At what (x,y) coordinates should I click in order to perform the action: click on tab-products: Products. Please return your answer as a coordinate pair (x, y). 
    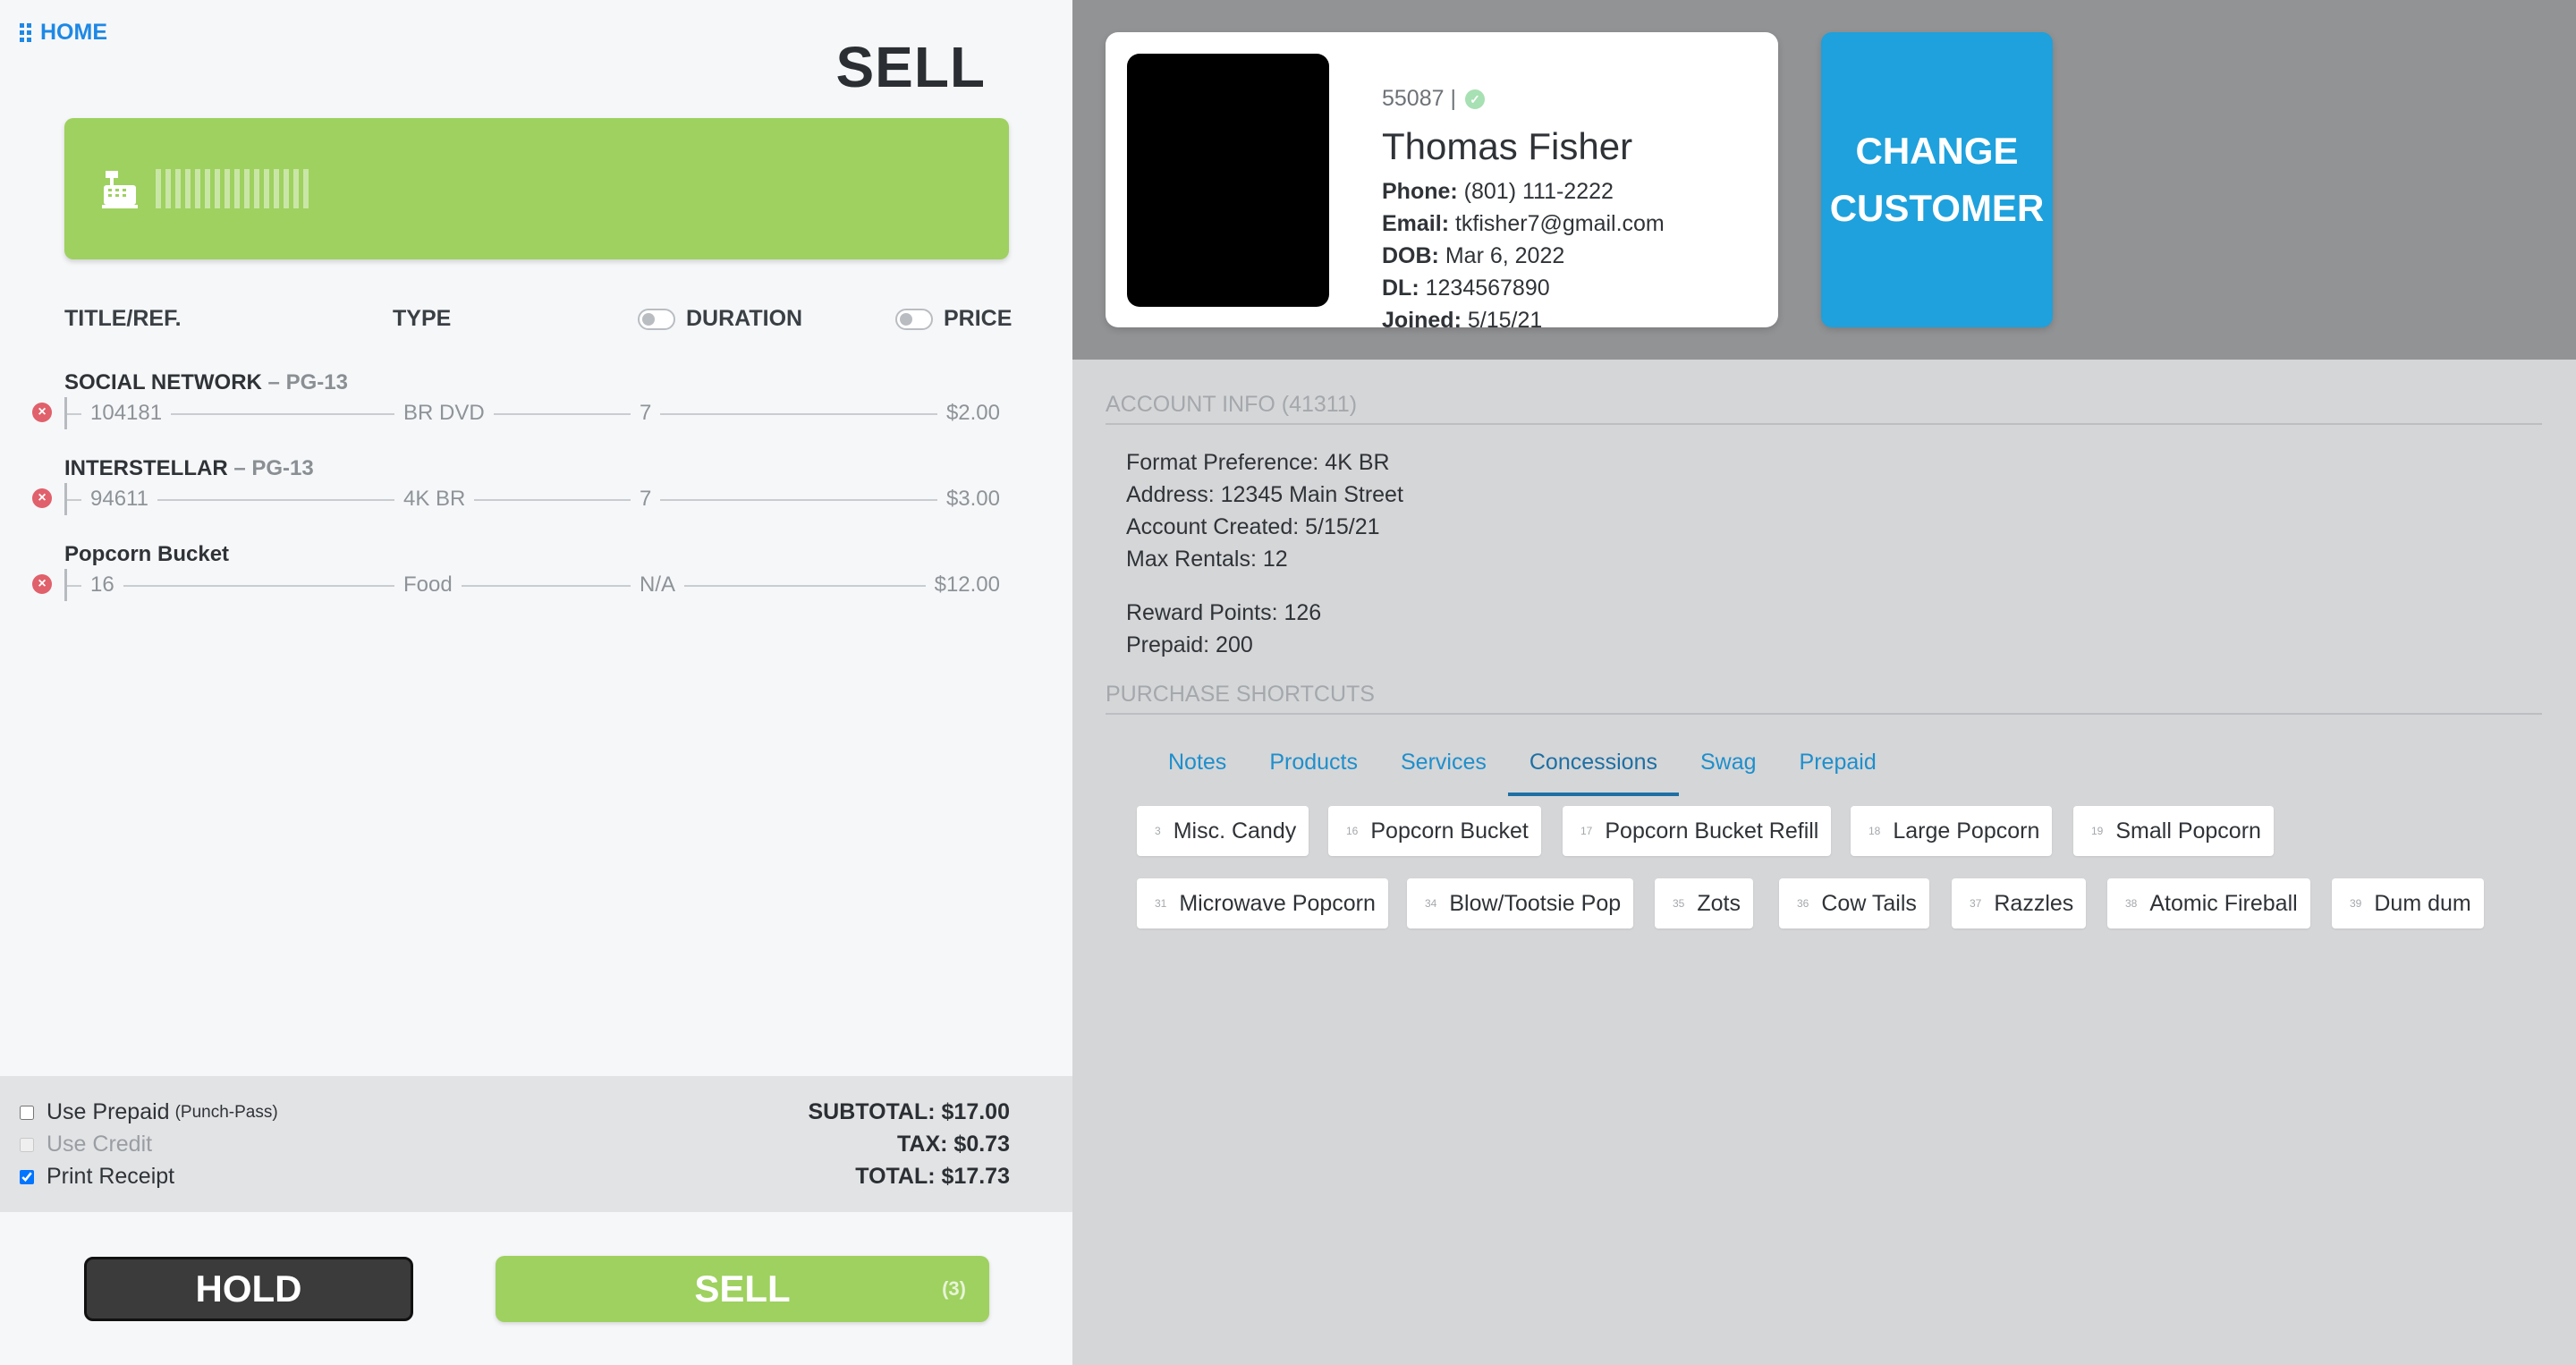
    Looking at the image, I should click on (1313, 769).